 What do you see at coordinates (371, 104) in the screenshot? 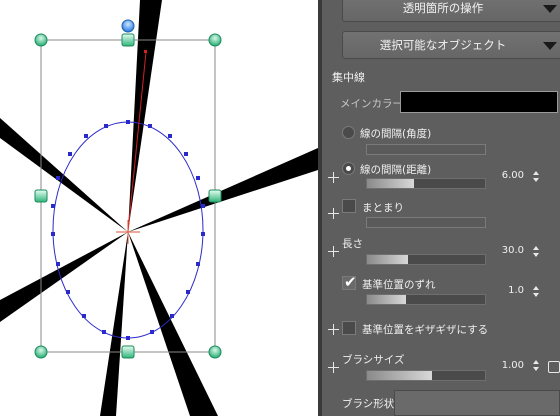
I see `main-color-label: メインカラー` at bounding box center [371, 104].